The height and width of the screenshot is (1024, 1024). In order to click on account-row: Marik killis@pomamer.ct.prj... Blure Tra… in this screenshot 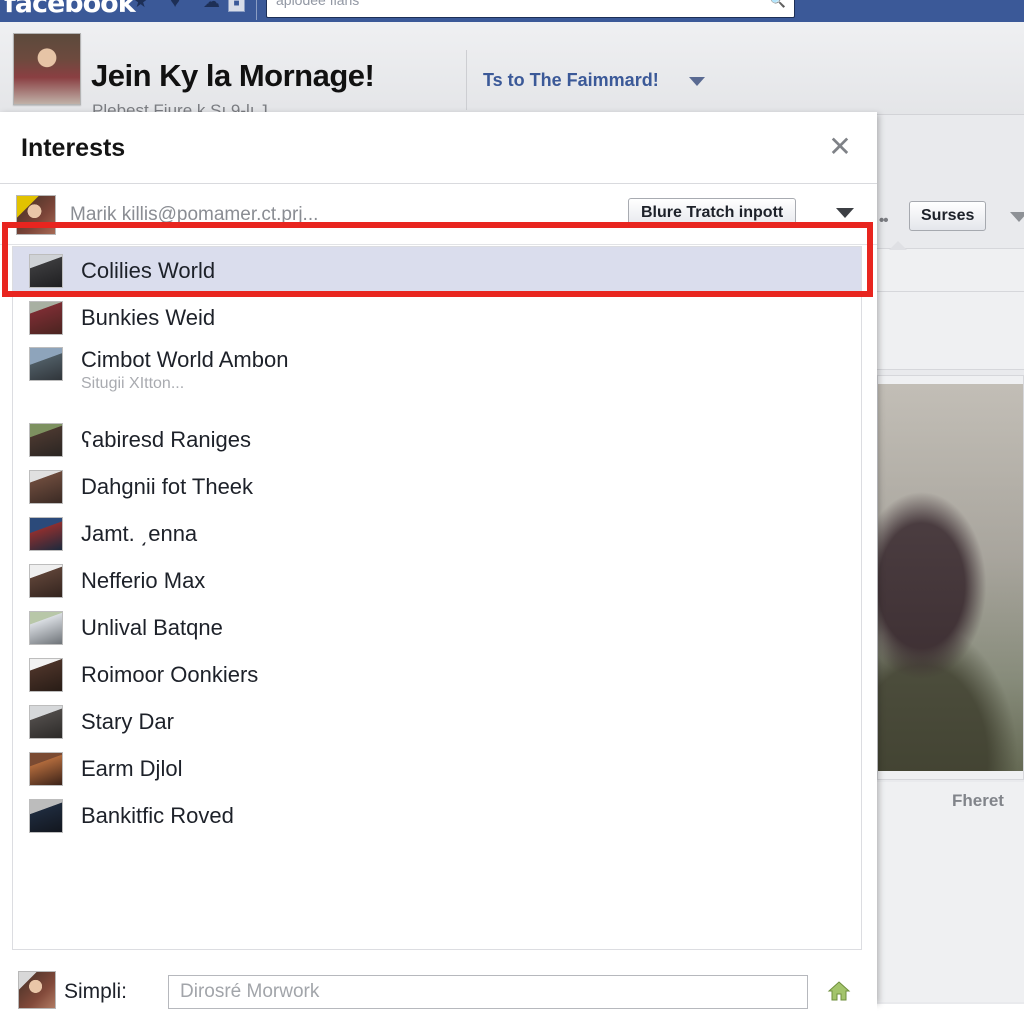, I will do `click(438, 215)`.